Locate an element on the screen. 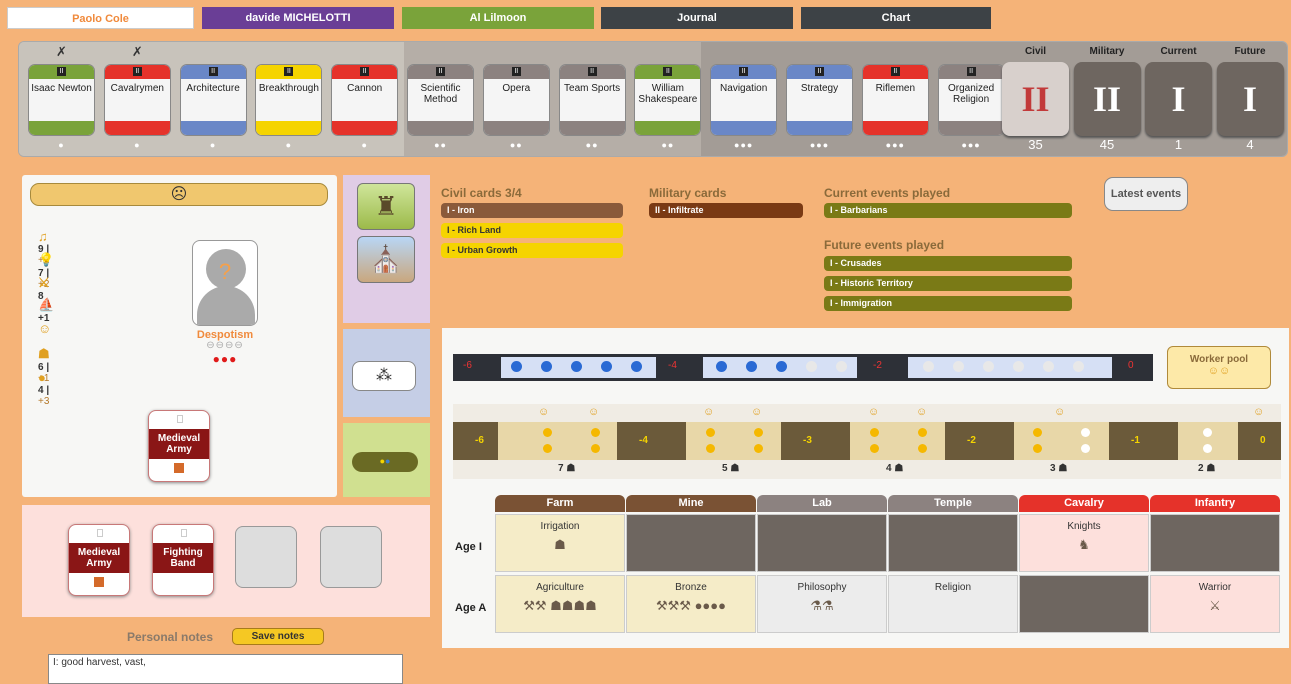  building-cell: Bronze ⚒⚒⚒ ●●●● is located at coordinates (691, 604).